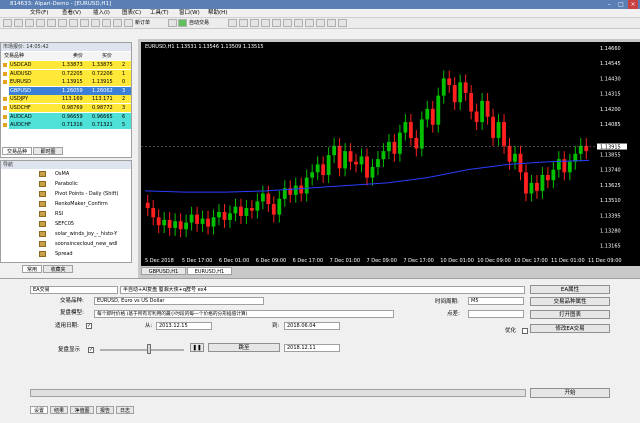 This screenshot has width=640, height=423. Describe the element at coordinates (254, 23) in the screenshot. I see `line-chart-icon` at that location.